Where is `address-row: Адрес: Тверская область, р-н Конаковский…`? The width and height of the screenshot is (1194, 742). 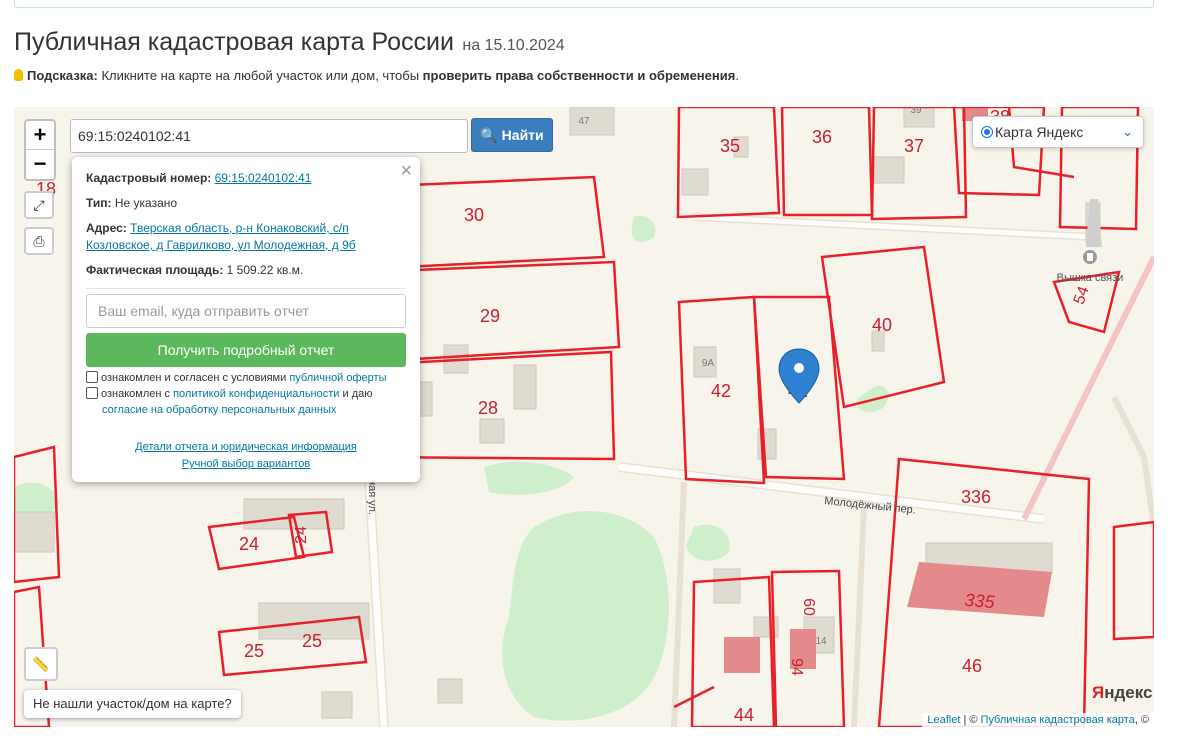 address-row: Адрес: Тверская область, р-н Конаковский… is located at coordinates (221, 236).